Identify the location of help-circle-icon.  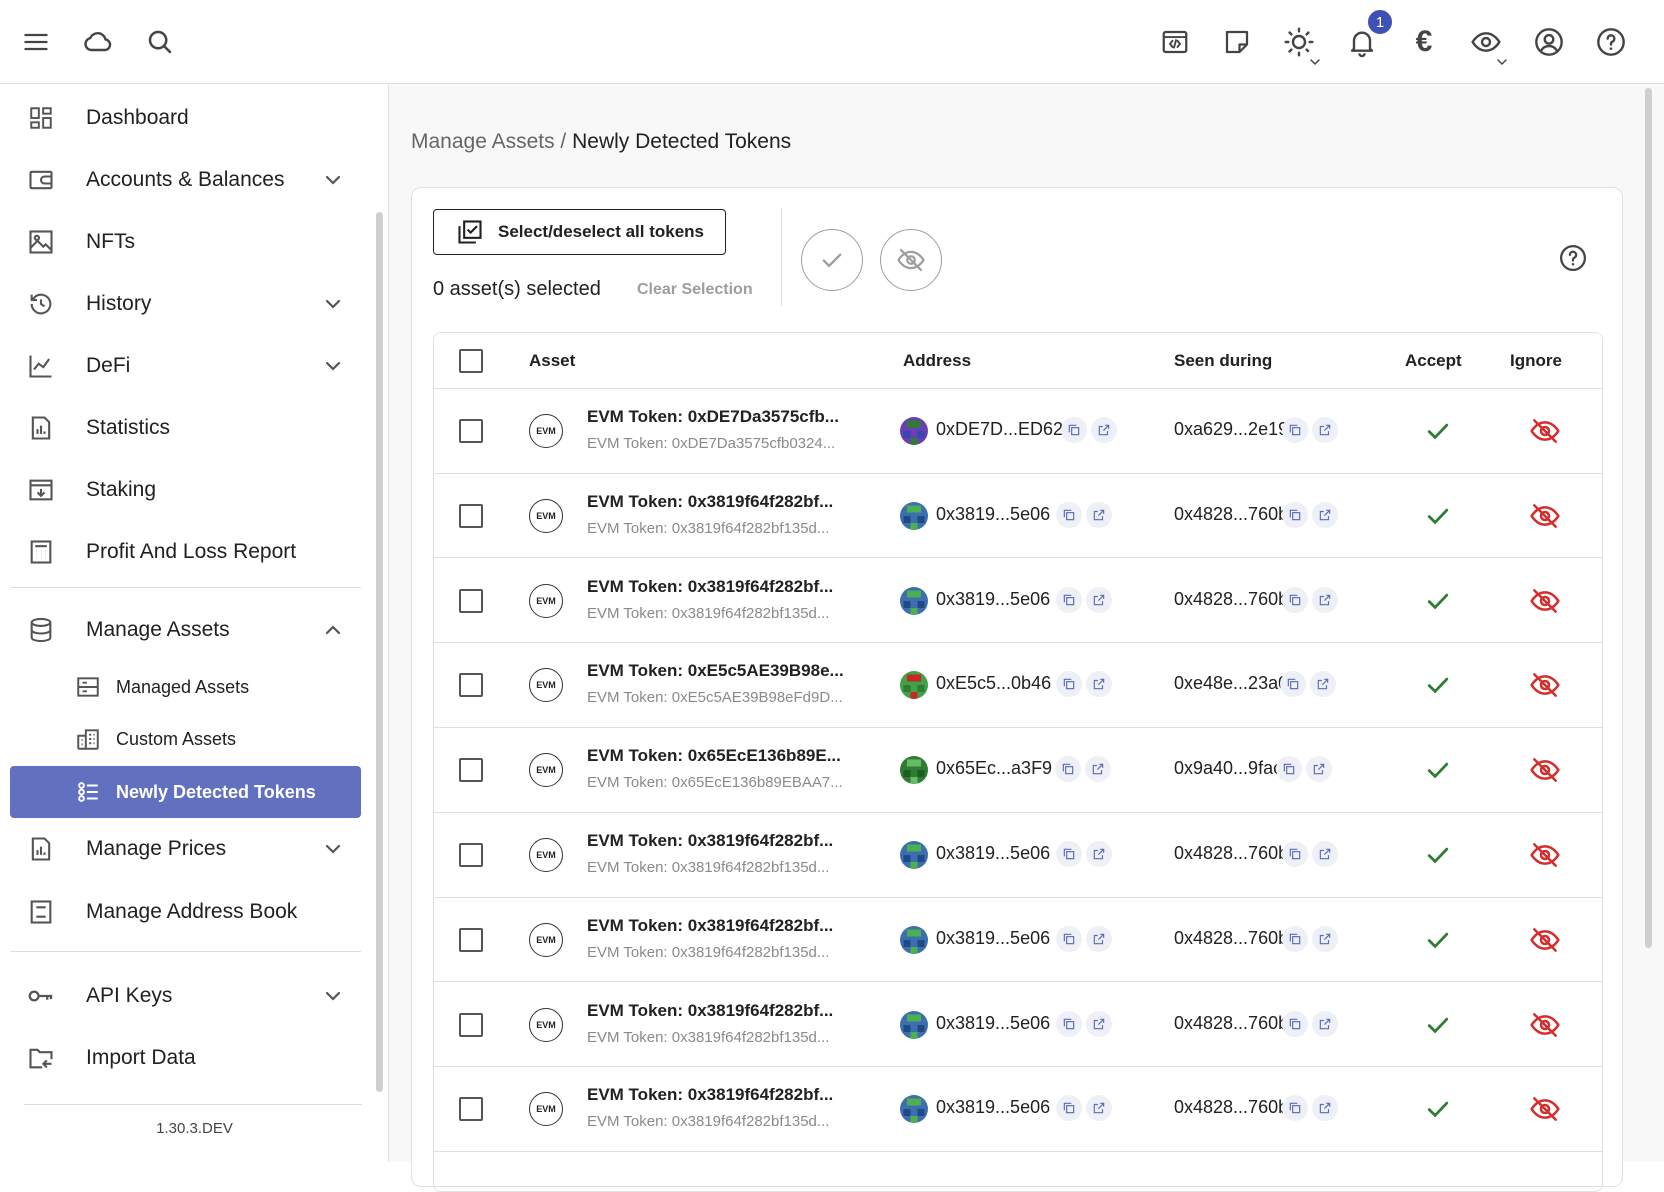
(1611, 42).